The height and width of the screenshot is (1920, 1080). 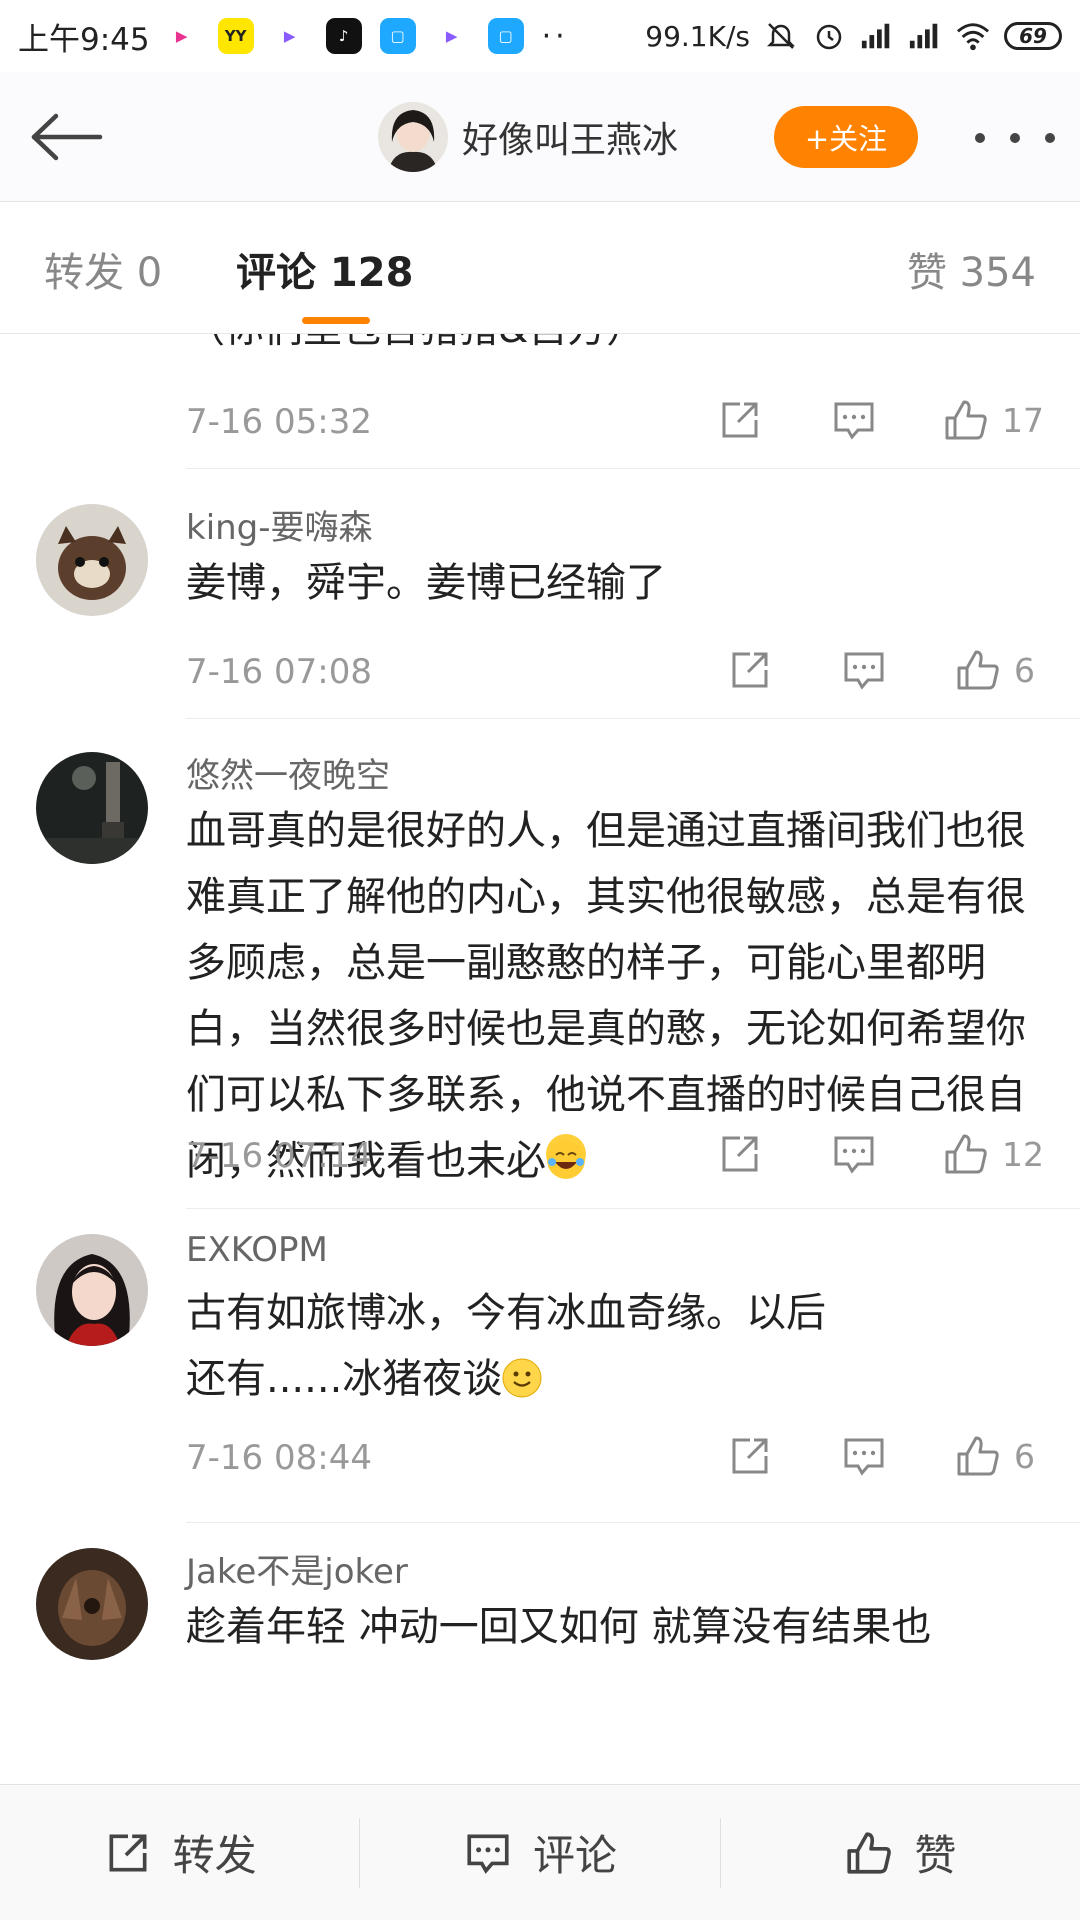 I want to click on comment-time: 7-16 07:14, so click(x=279, y=1156).